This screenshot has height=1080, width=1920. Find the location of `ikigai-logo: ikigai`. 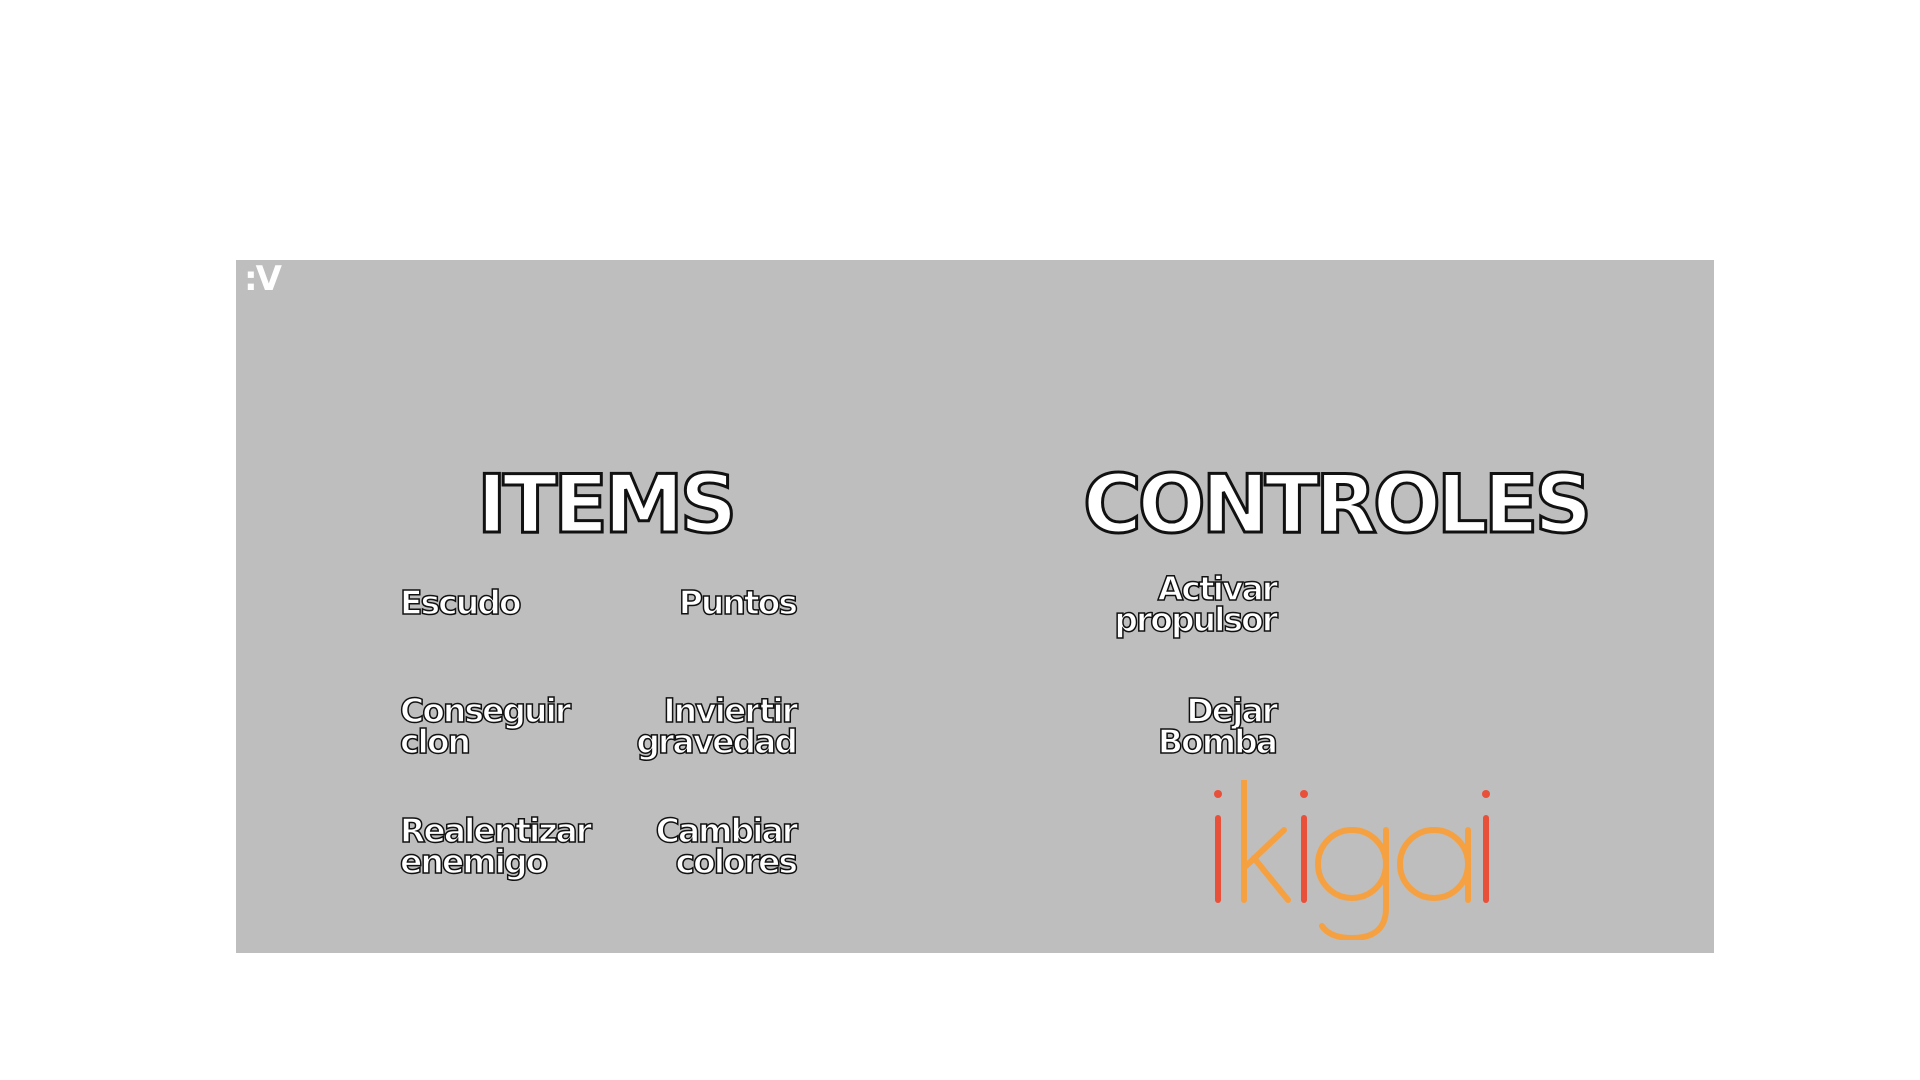

ikigai-logo: ikigai is located at coordinates (1352, 860).